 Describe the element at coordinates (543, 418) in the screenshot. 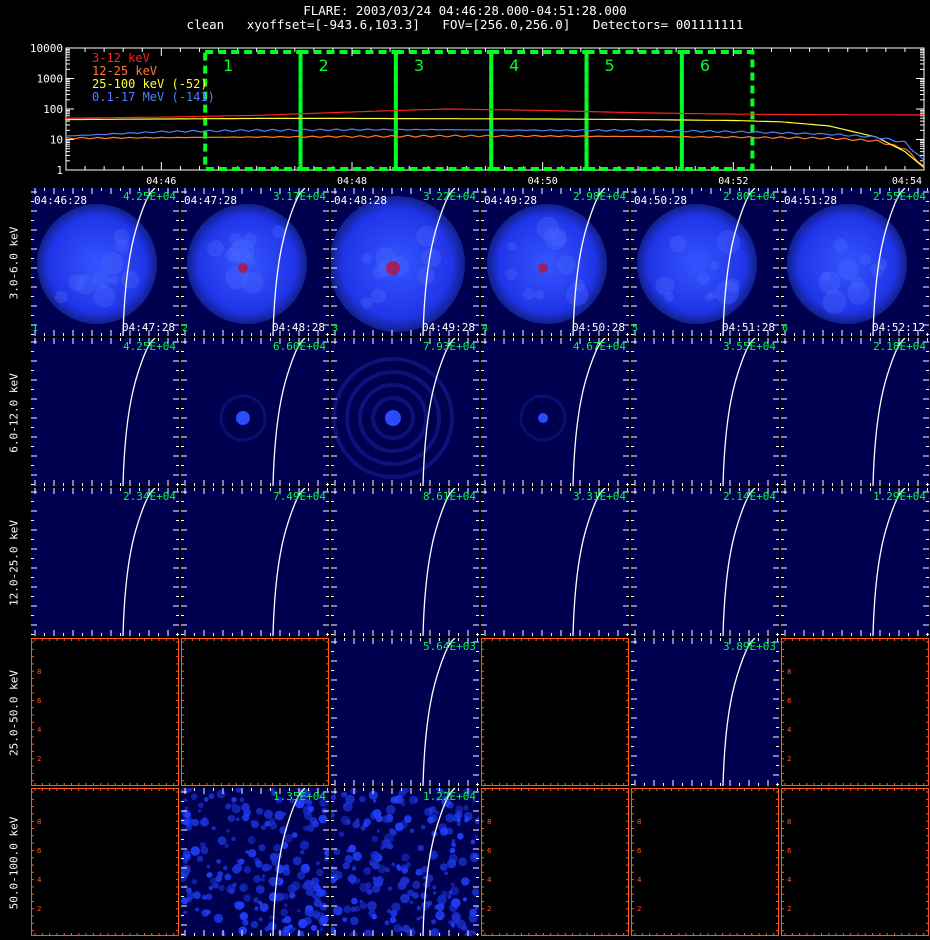

I see `point-source` at that location.